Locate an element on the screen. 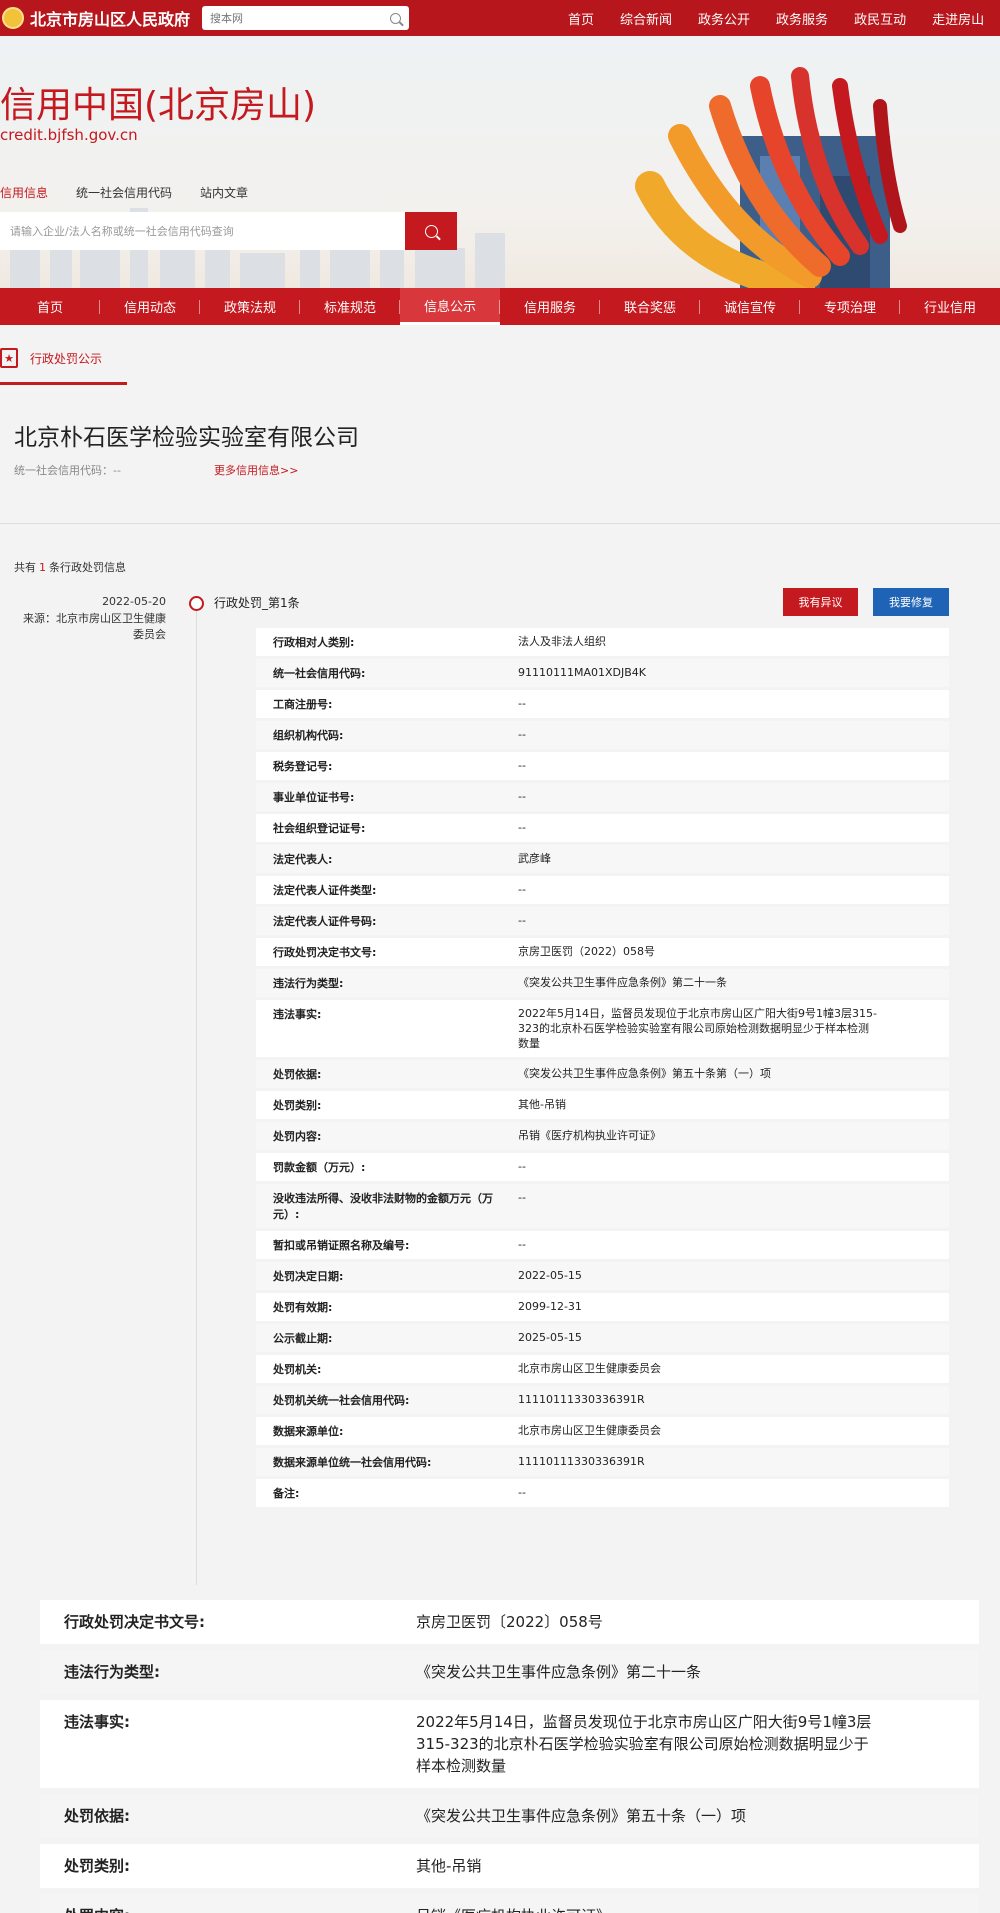 This screenshot has width=1000, height=1913. section-title: 行政处罚公示 is located at coordinates (66, 358).